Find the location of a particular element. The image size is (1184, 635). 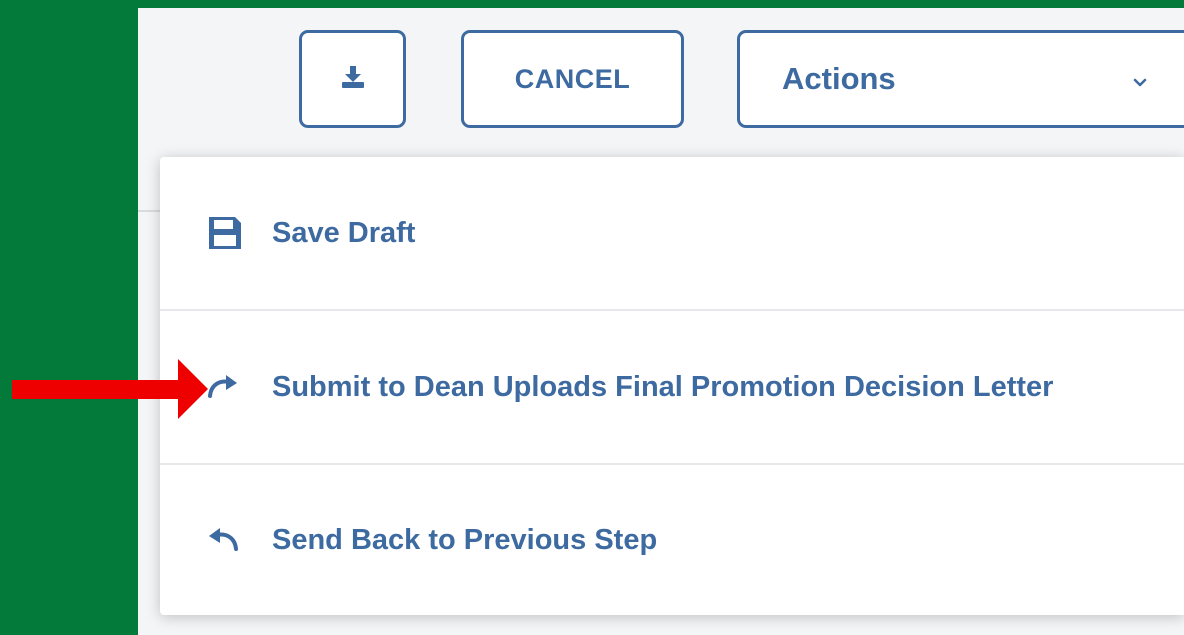

download-button is located at coordinates (352, 79).